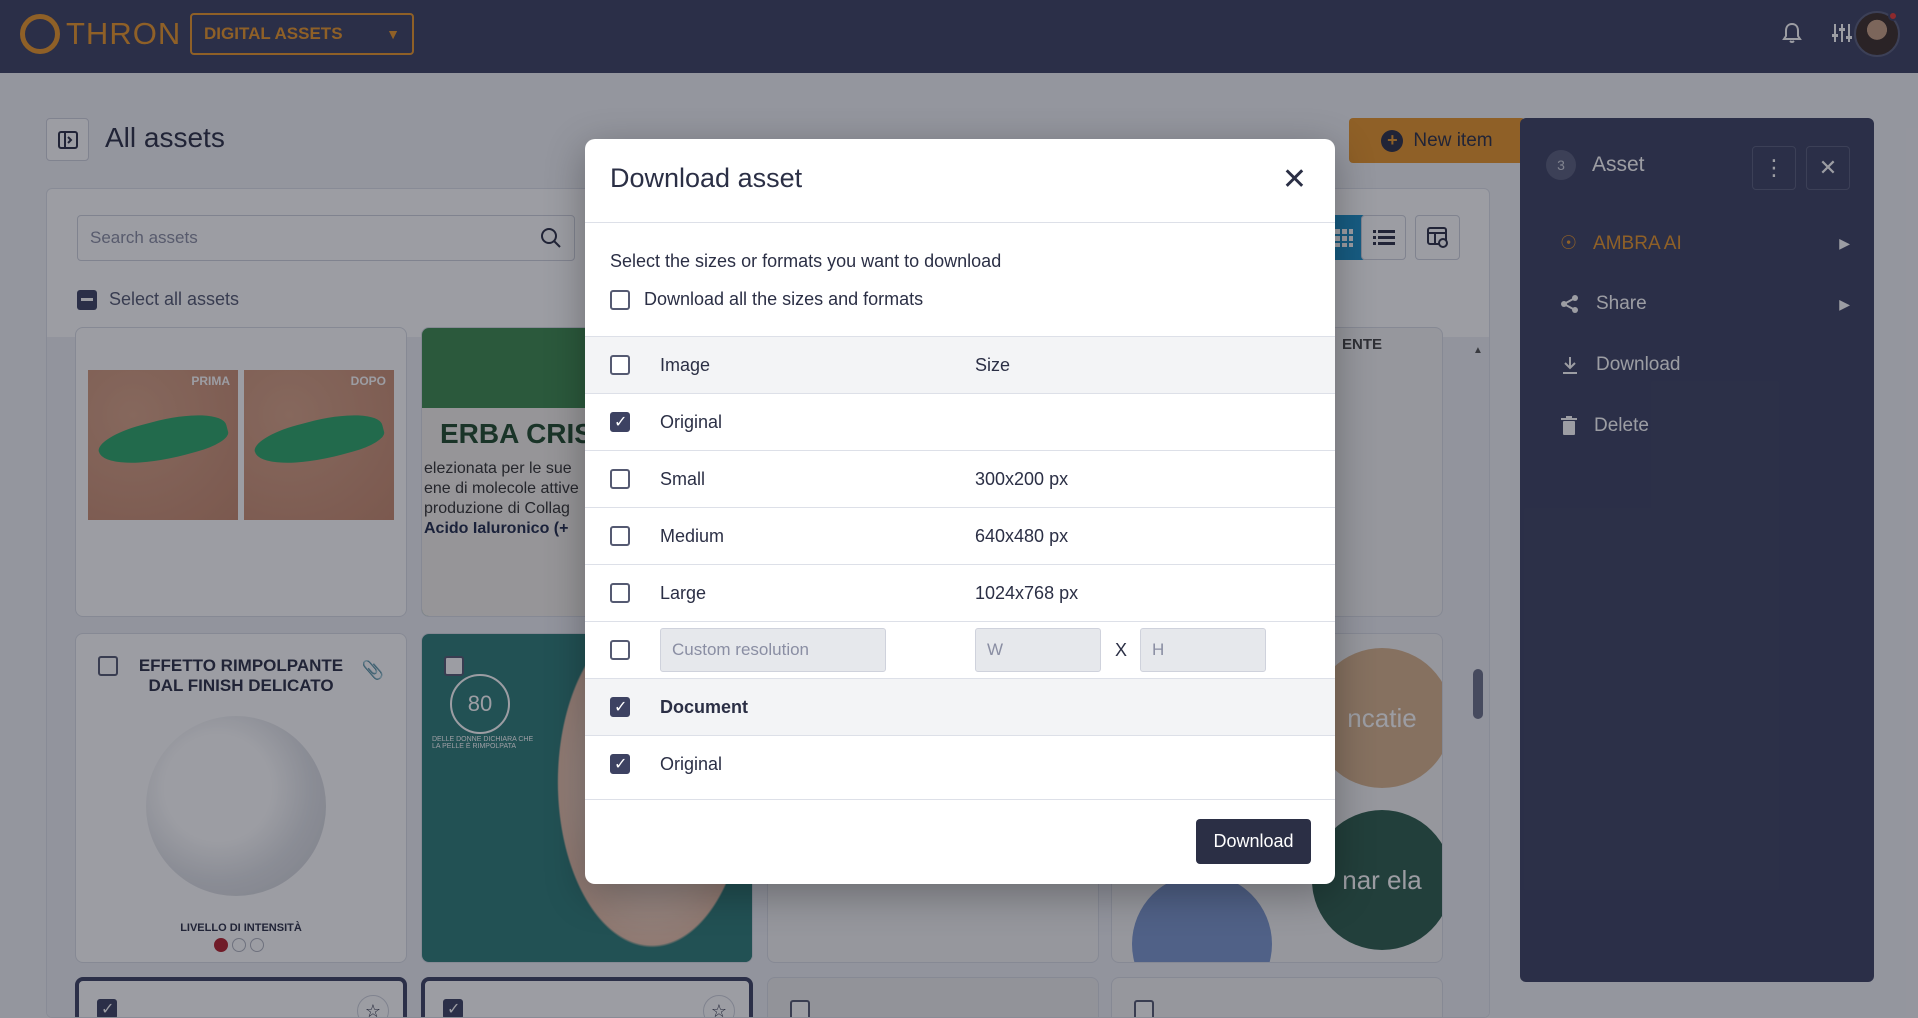  I want to click on size-value: 300x200 px, so click(1022, 478).